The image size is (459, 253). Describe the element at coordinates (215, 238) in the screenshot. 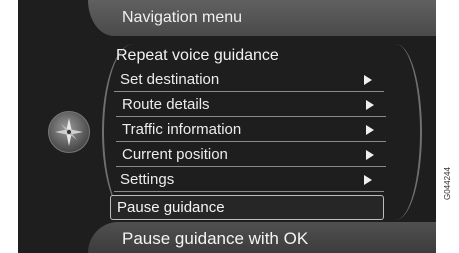

I see `footer-hint: Pause guidance with OK` at that location.